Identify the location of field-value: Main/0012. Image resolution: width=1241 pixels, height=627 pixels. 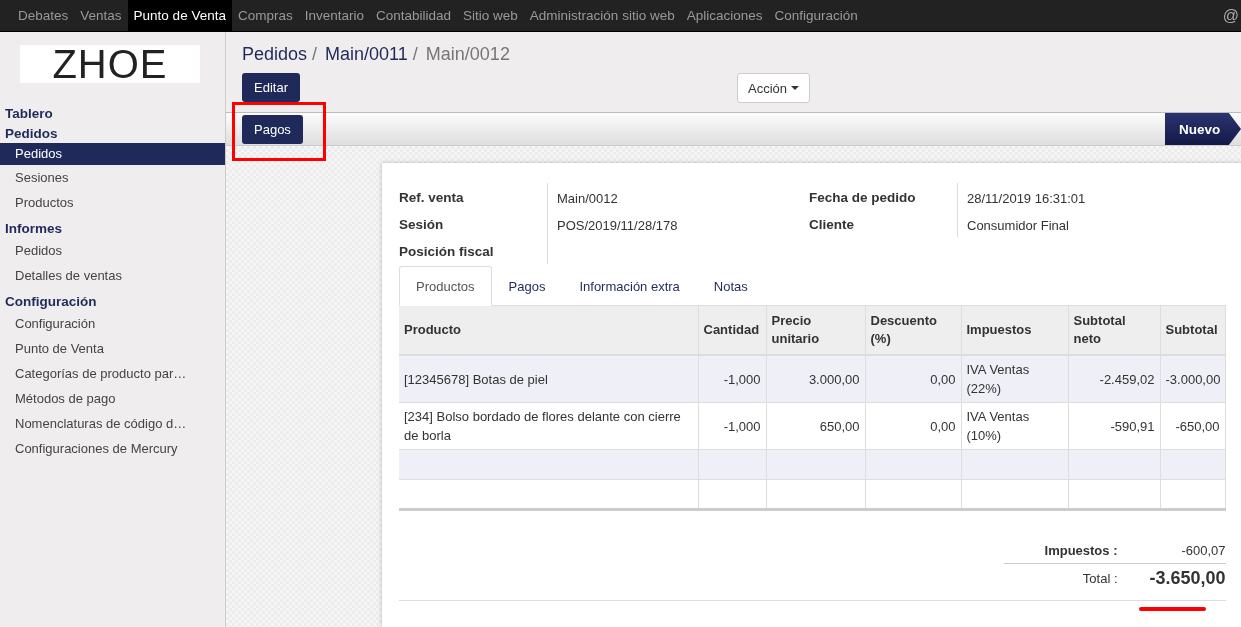
(587, 199).